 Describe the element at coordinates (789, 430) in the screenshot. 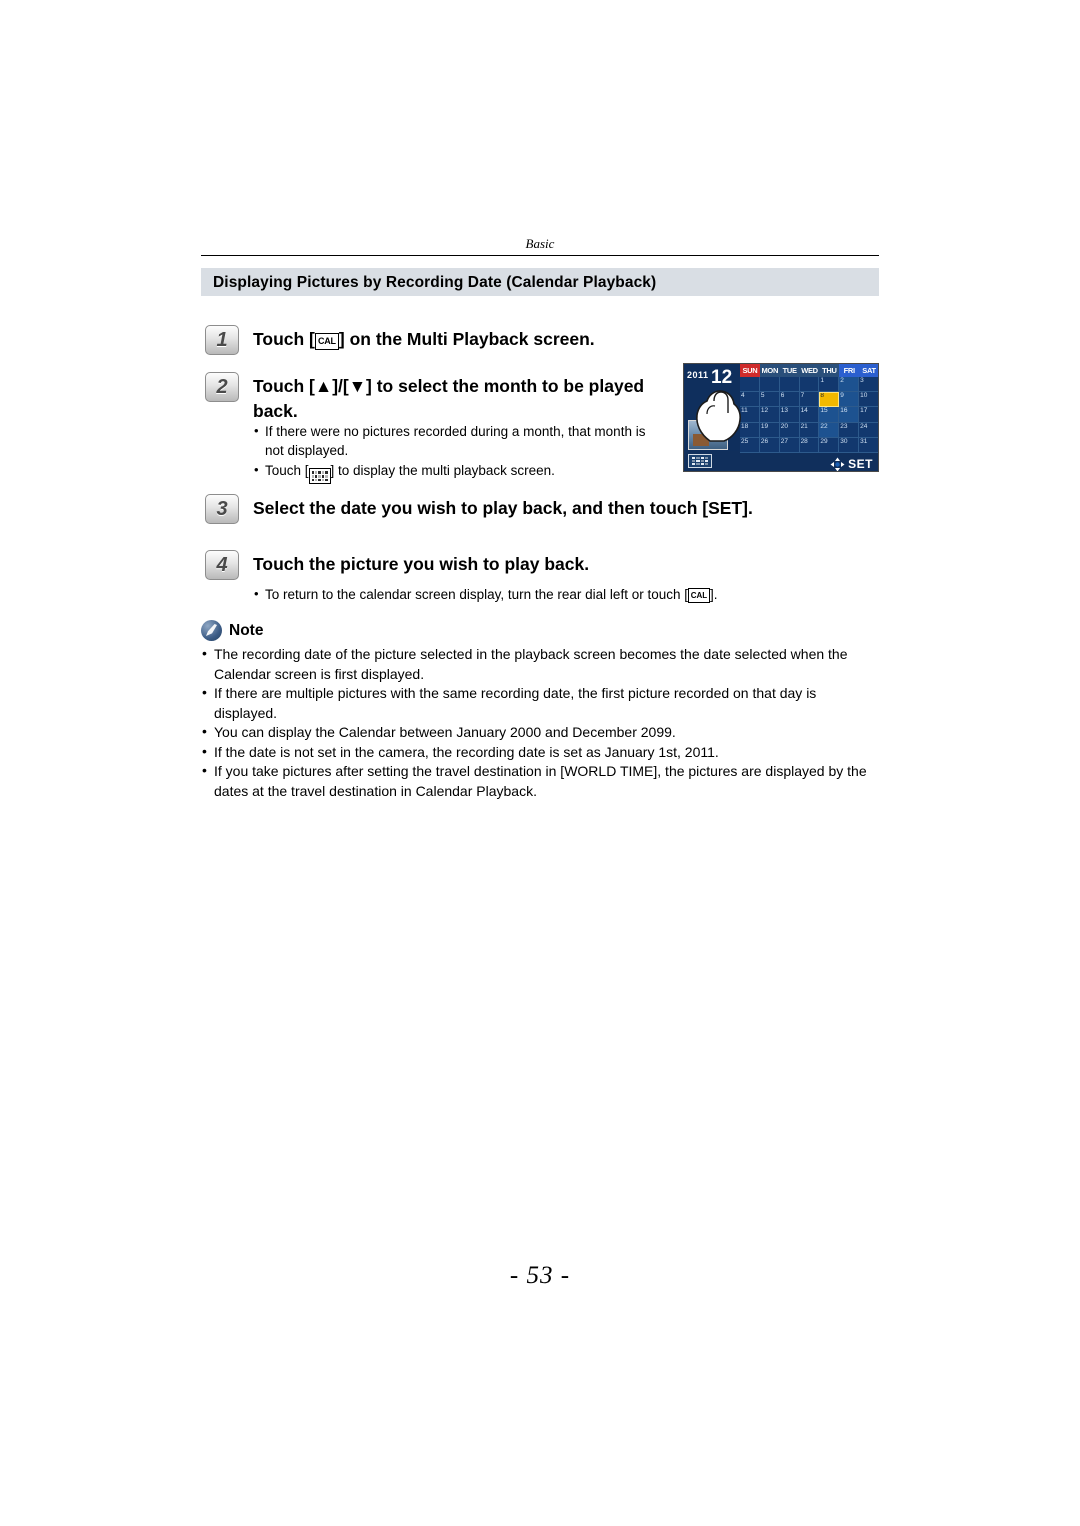

I see `calendar-day: 20` at that location.